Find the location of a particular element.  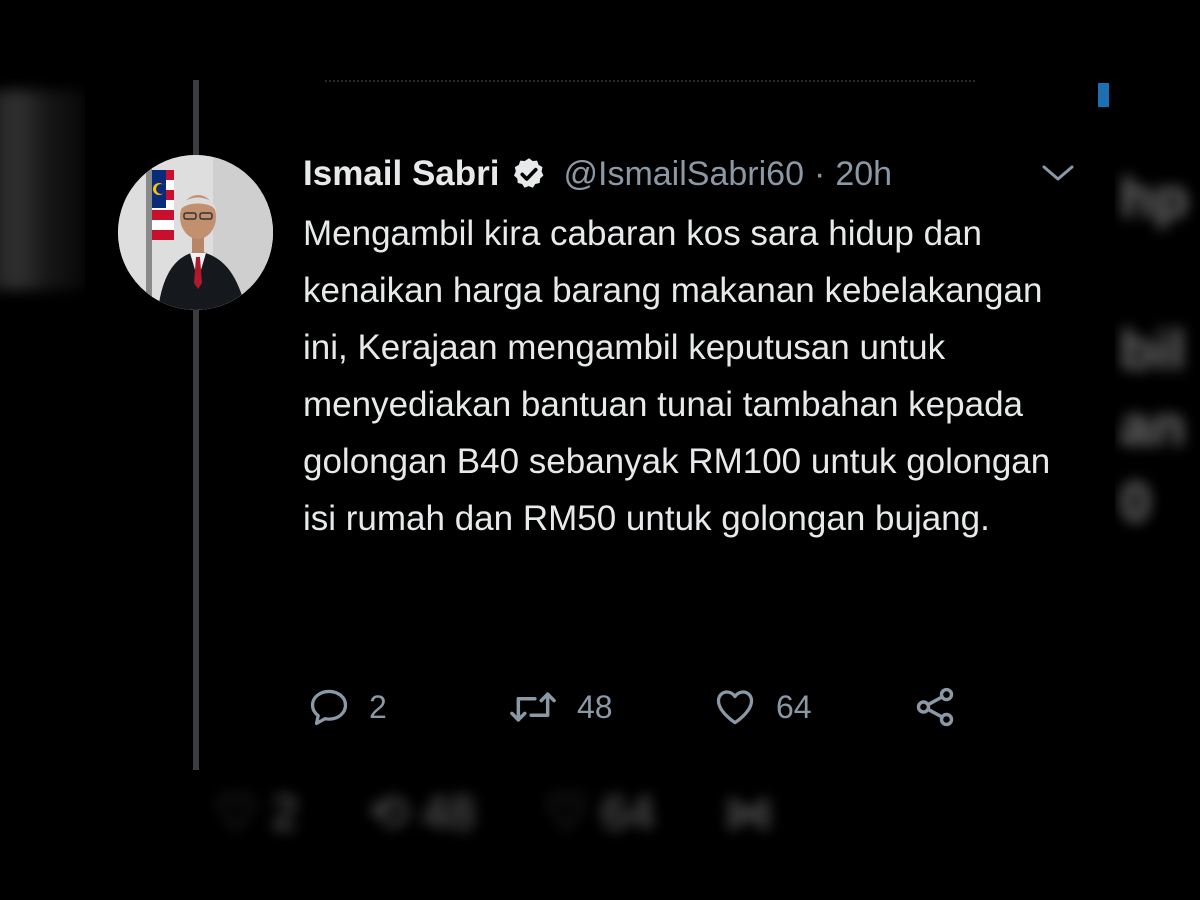

tweet-timestamp: 20h is located at coordinates (863, 174).